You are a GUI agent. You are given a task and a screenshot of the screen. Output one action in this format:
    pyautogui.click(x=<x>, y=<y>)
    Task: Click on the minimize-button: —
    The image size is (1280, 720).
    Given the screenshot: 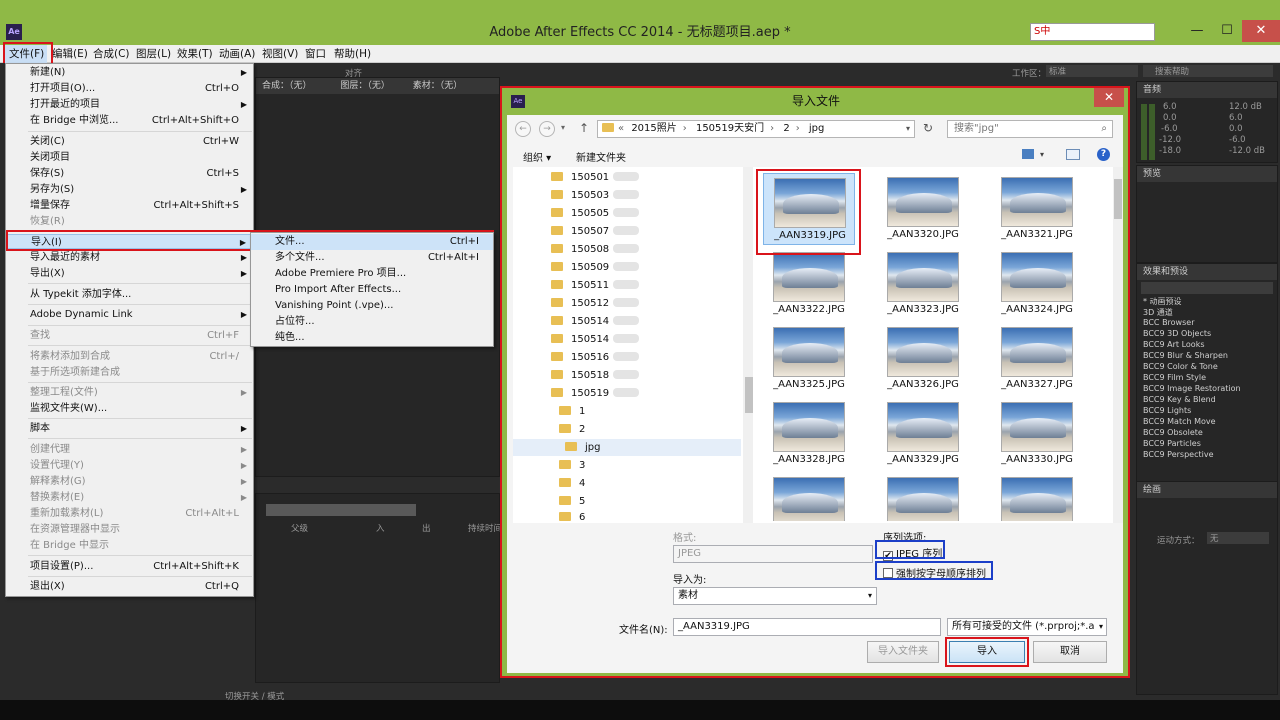 What is the action you would take?
    pyautogui.click(x=1197, y=31)
    